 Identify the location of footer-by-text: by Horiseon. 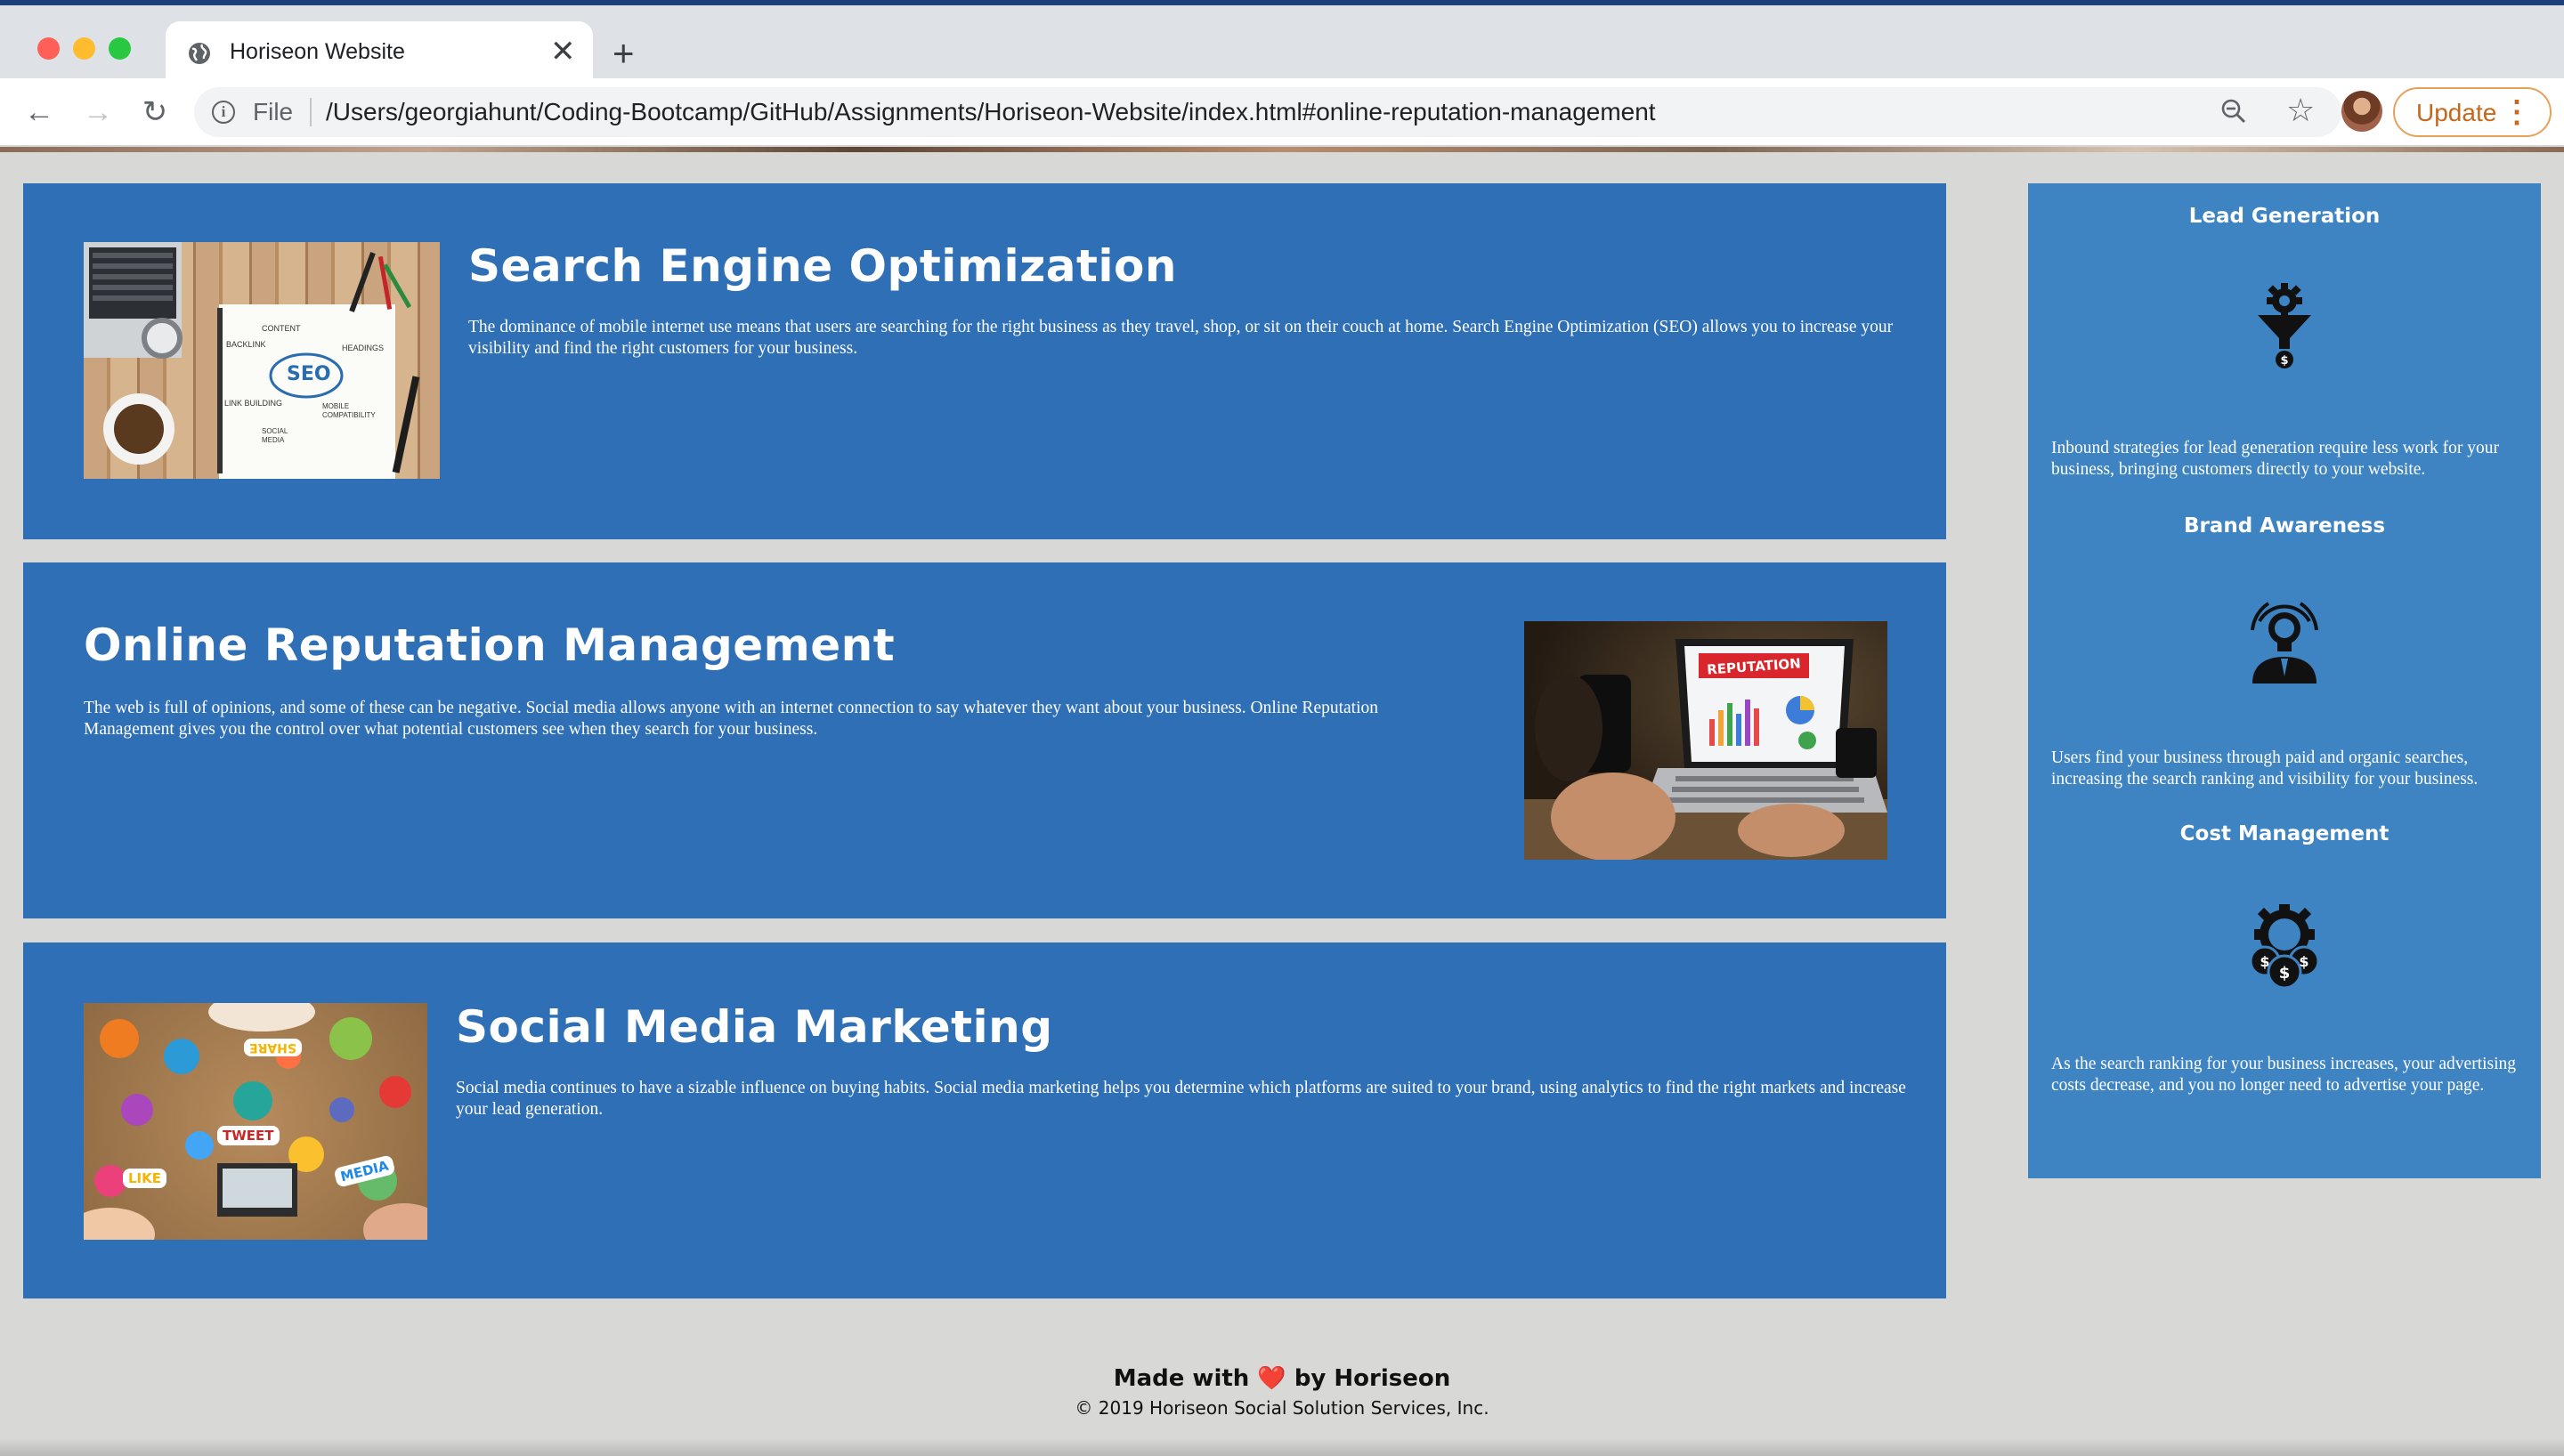
(1372, 1378).